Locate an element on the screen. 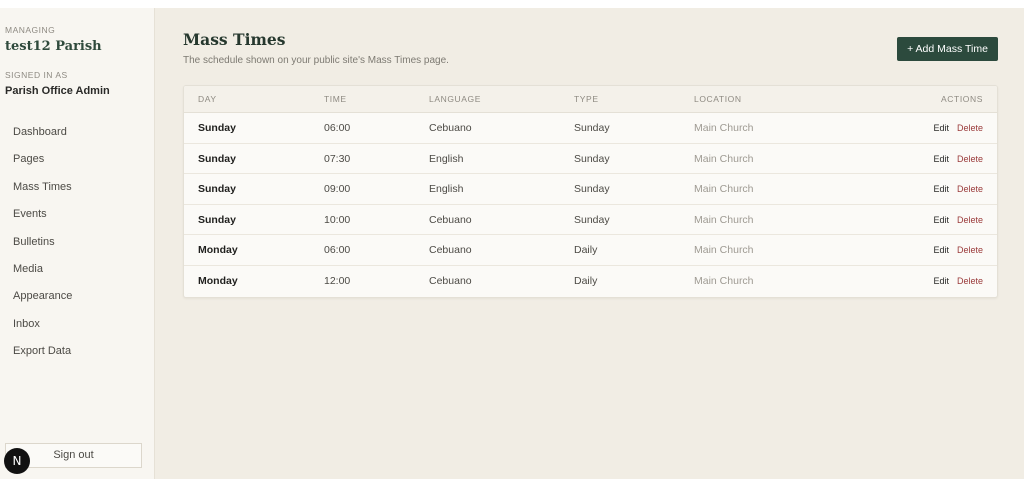 This screenshot has width=1024, height=479. page-title: Mass Times is located at coordinates (234, 39).